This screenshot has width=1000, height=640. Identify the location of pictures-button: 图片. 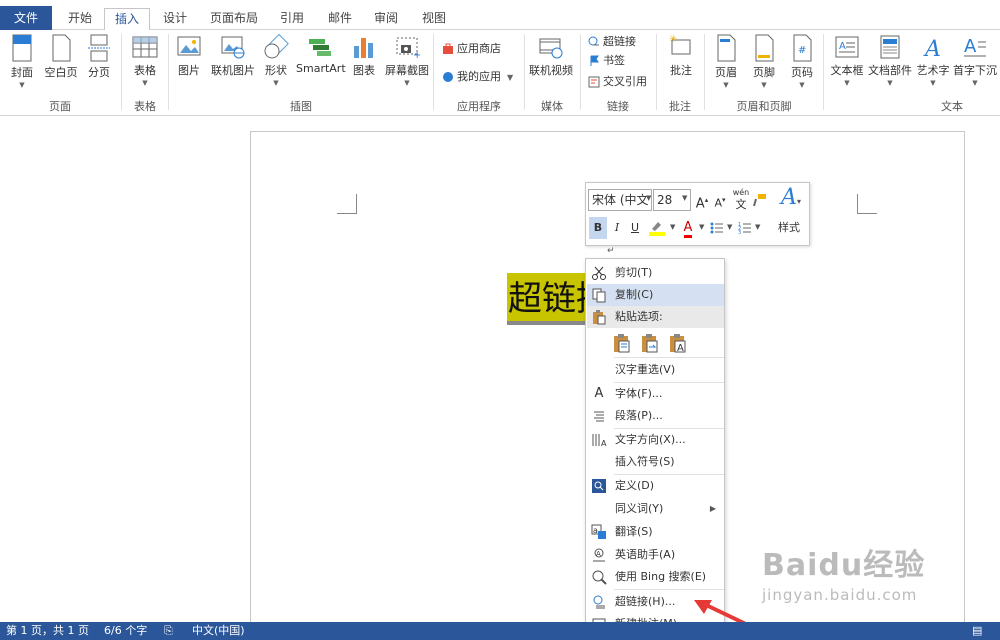
(189, 56).